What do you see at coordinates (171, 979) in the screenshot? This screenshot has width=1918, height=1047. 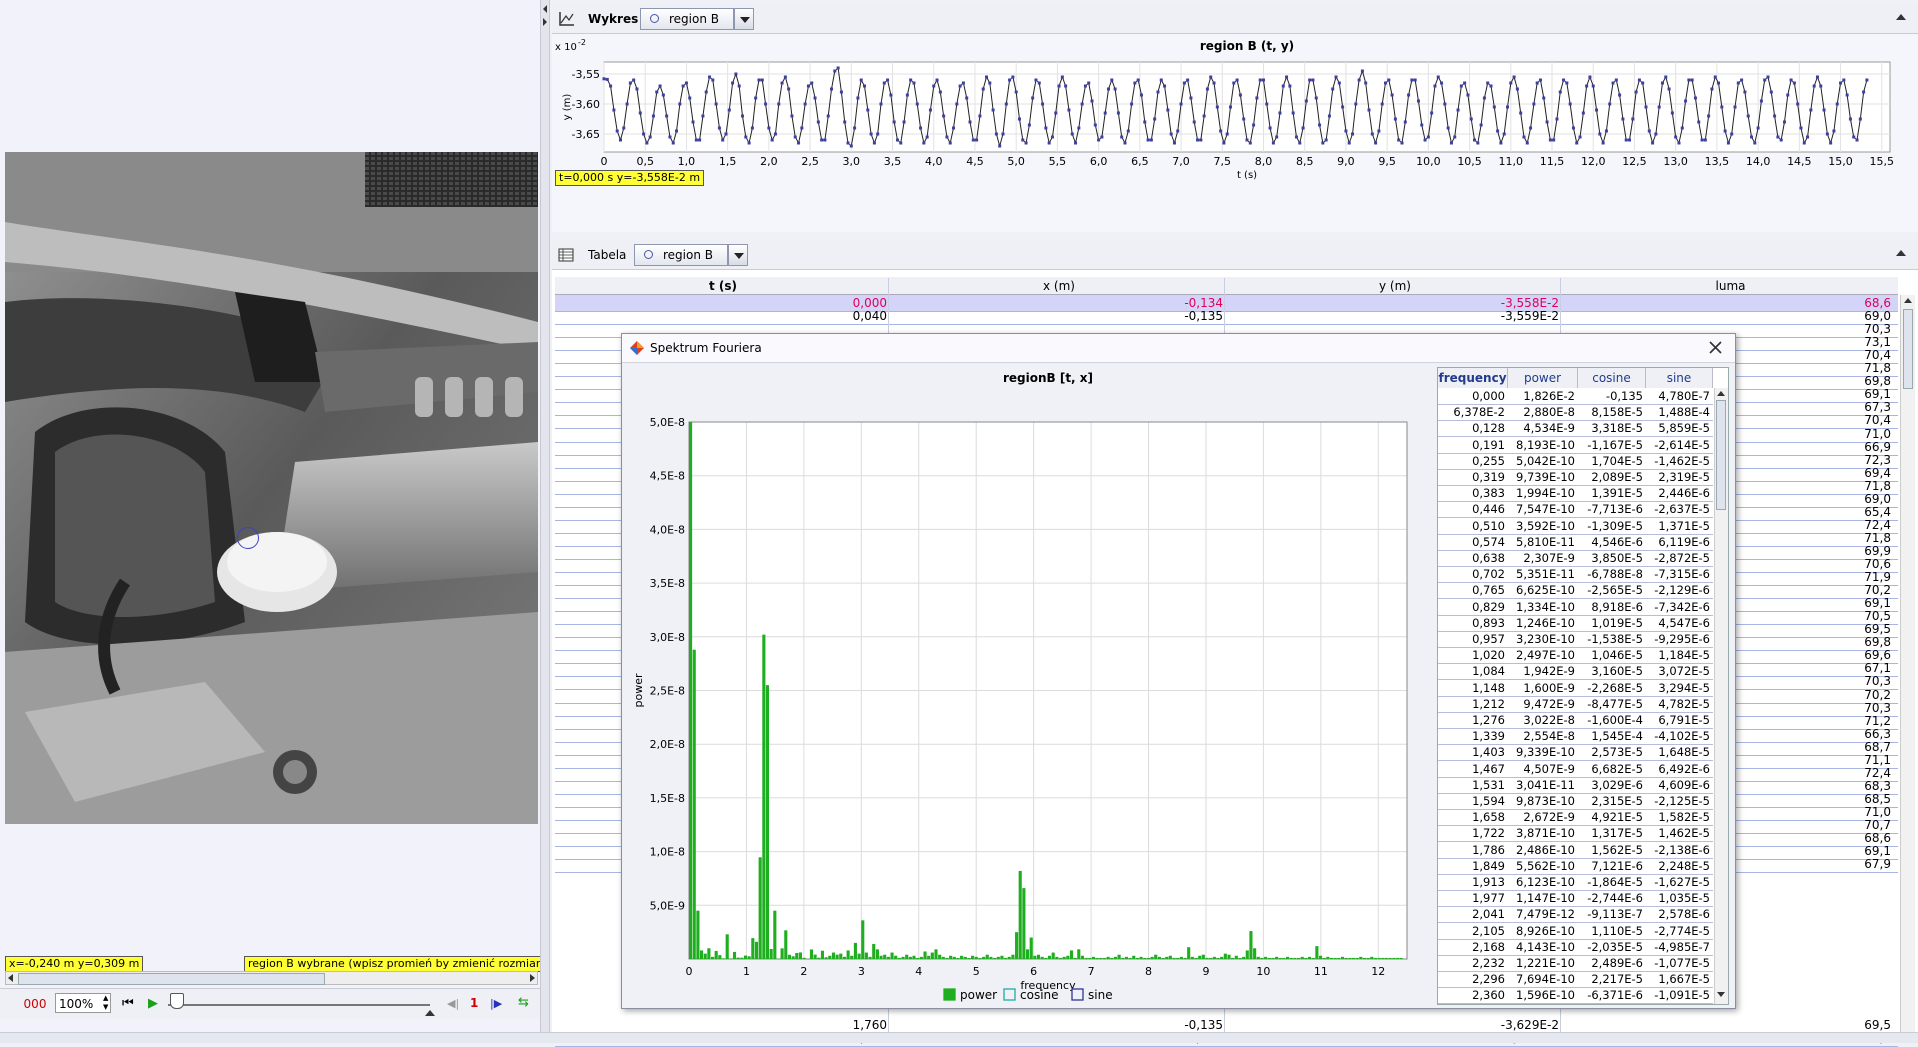 I see `scroll-thumb` at bounding box center [171, 979].